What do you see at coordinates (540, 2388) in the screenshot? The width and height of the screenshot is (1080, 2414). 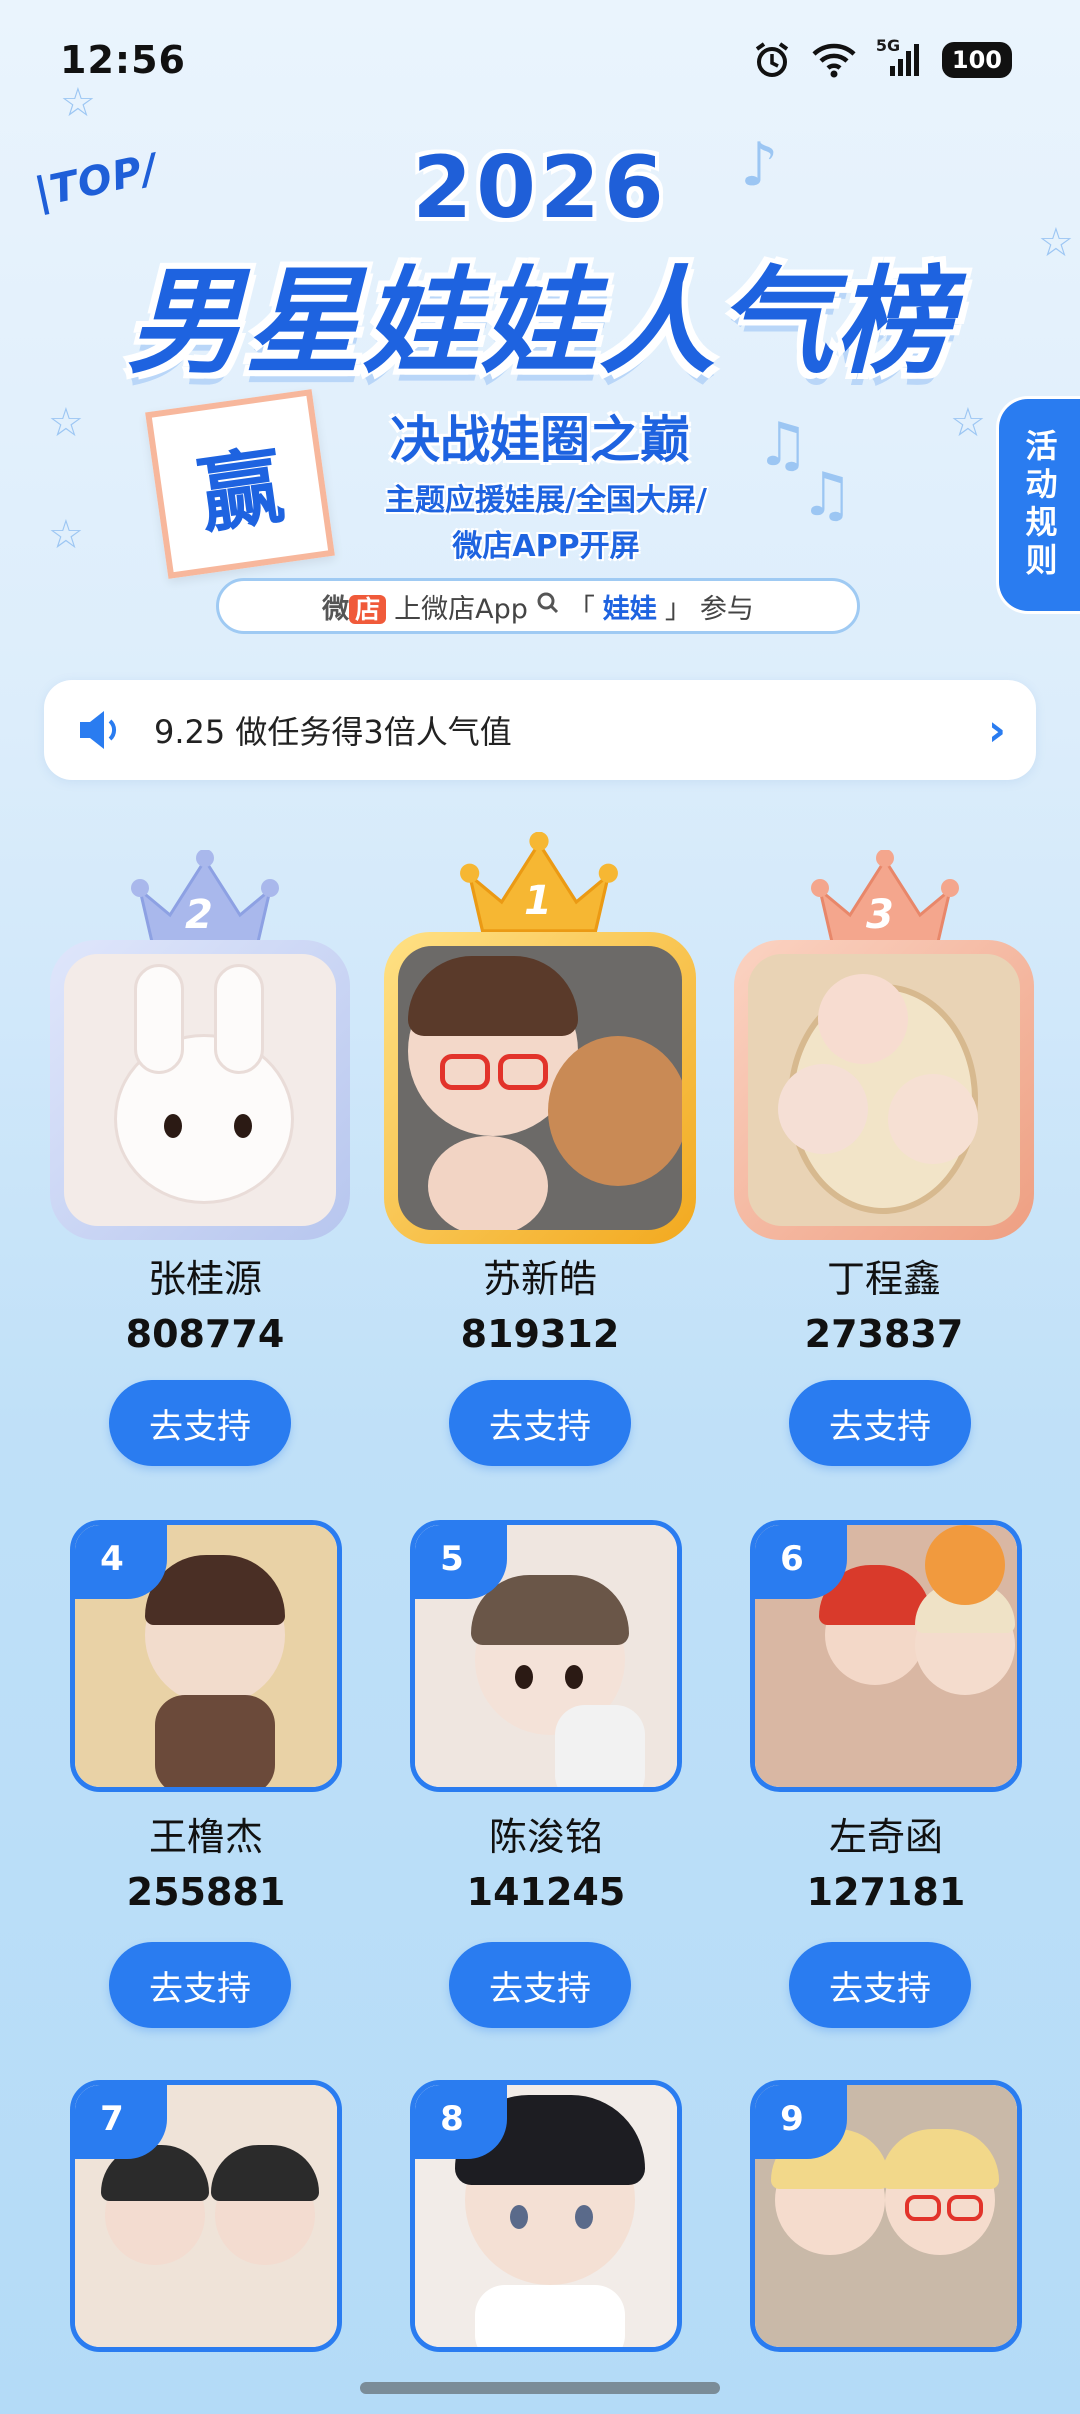 I see `home-indicator` at bounding box center [540, 2388].